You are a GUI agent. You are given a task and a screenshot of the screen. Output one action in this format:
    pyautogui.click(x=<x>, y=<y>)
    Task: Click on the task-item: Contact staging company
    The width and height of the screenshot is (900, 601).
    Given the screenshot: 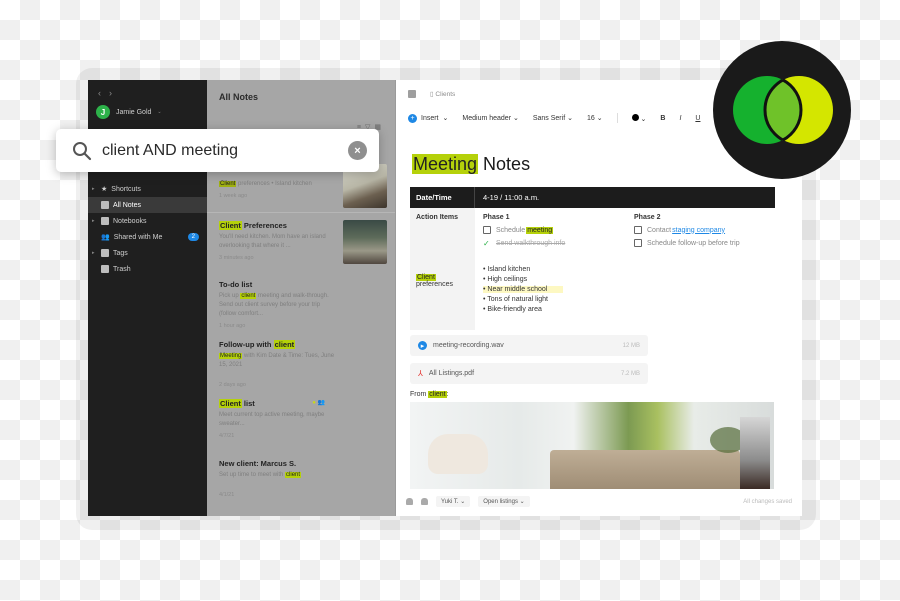 What is the action you would take?
    pyautogui.click(x=687, y=230)
    